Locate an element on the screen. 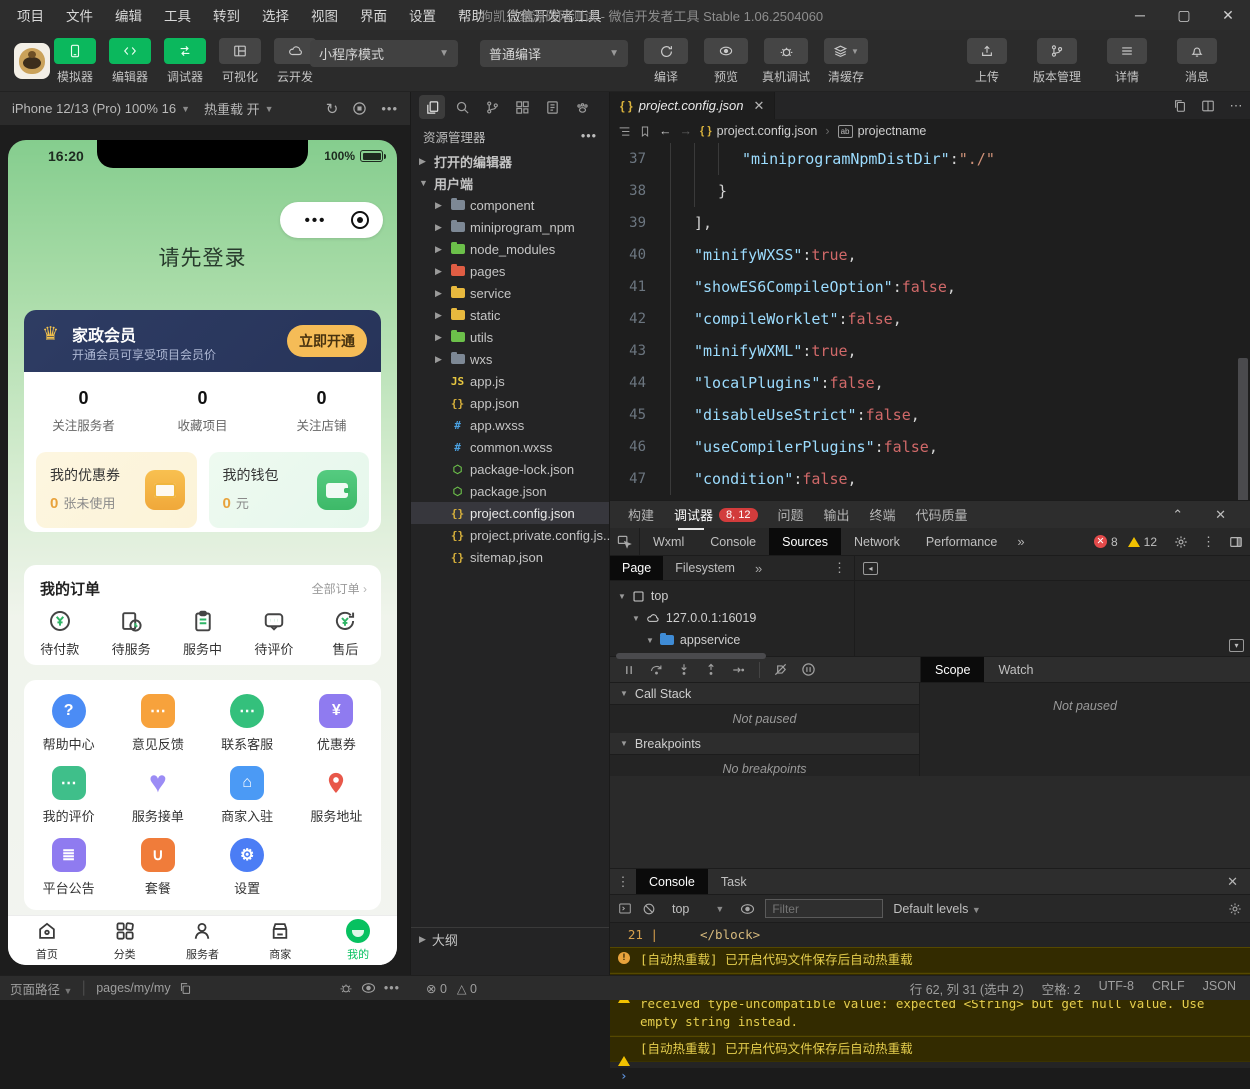 This screenshot has width=1250, height=1089. paw-icon is located at coordinates (582, 107).